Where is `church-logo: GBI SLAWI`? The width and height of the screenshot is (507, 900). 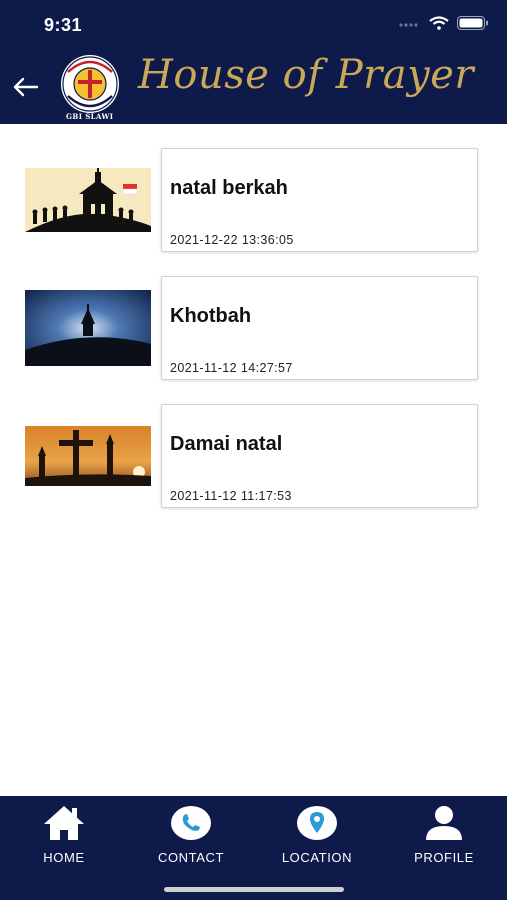 church-logo: GBI SLAWI is located at coordinates (90, 87).